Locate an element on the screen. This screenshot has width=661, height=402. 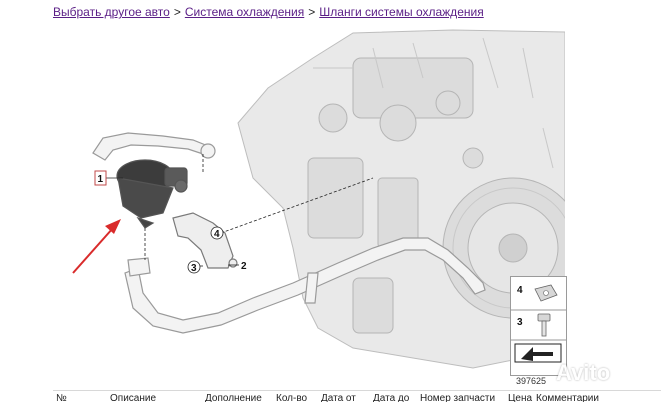
avito-watermark: Avito is located at coordinates (583, 372).